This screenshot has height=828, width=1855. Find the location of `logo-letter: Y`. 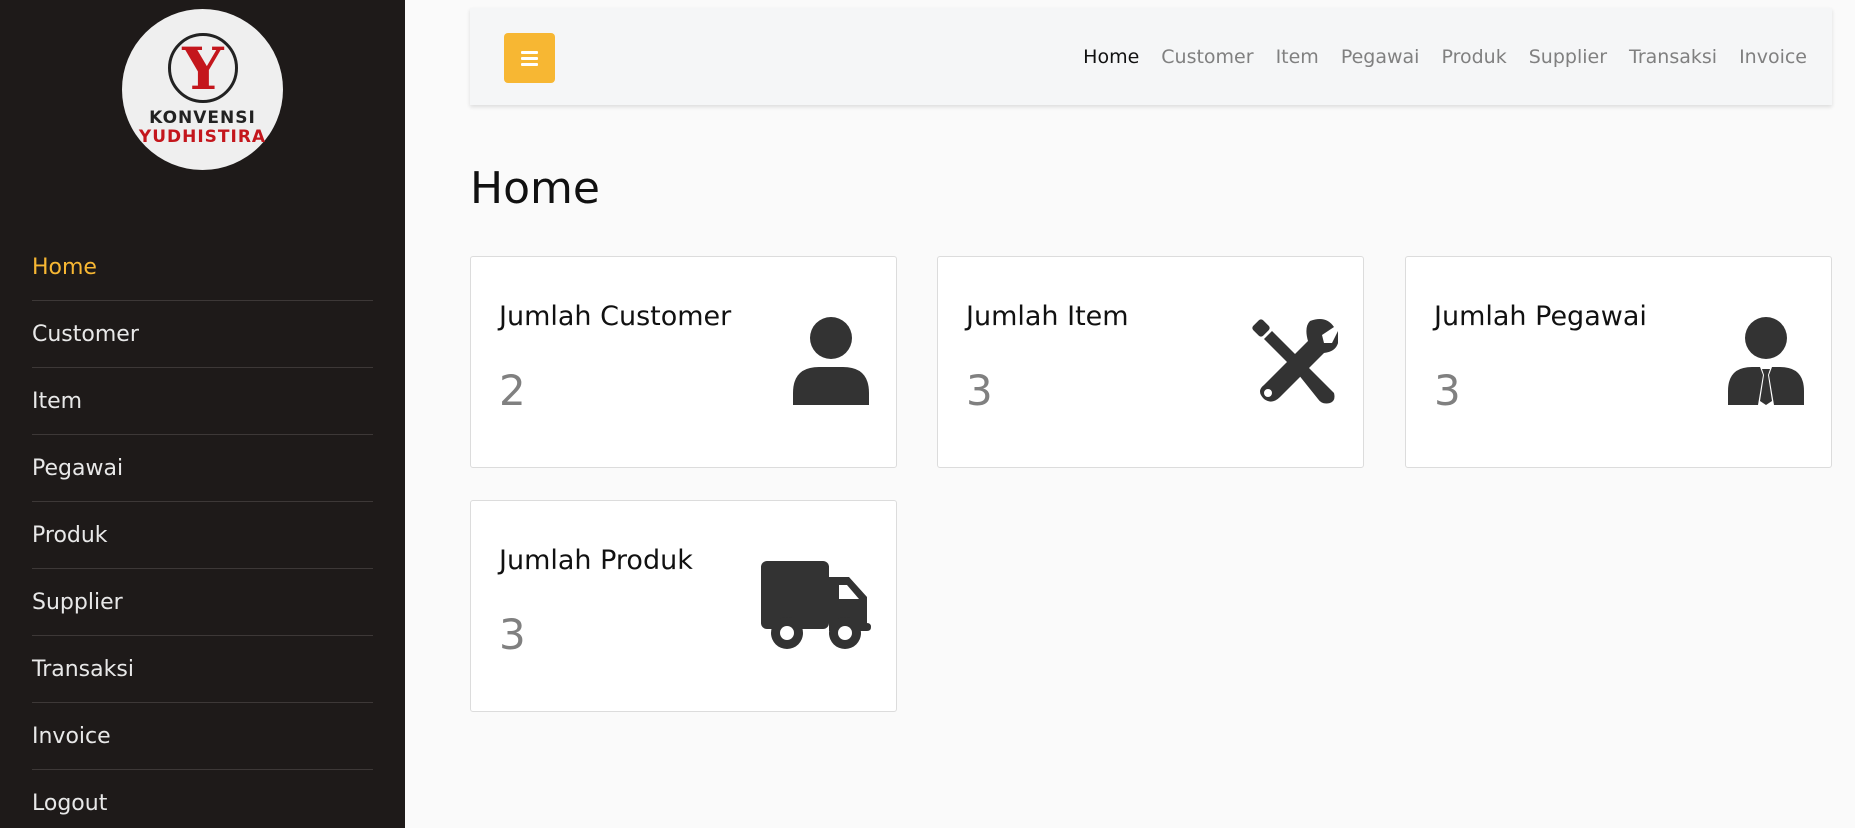

logo-letter: Y is located at coordinates (203, 69).